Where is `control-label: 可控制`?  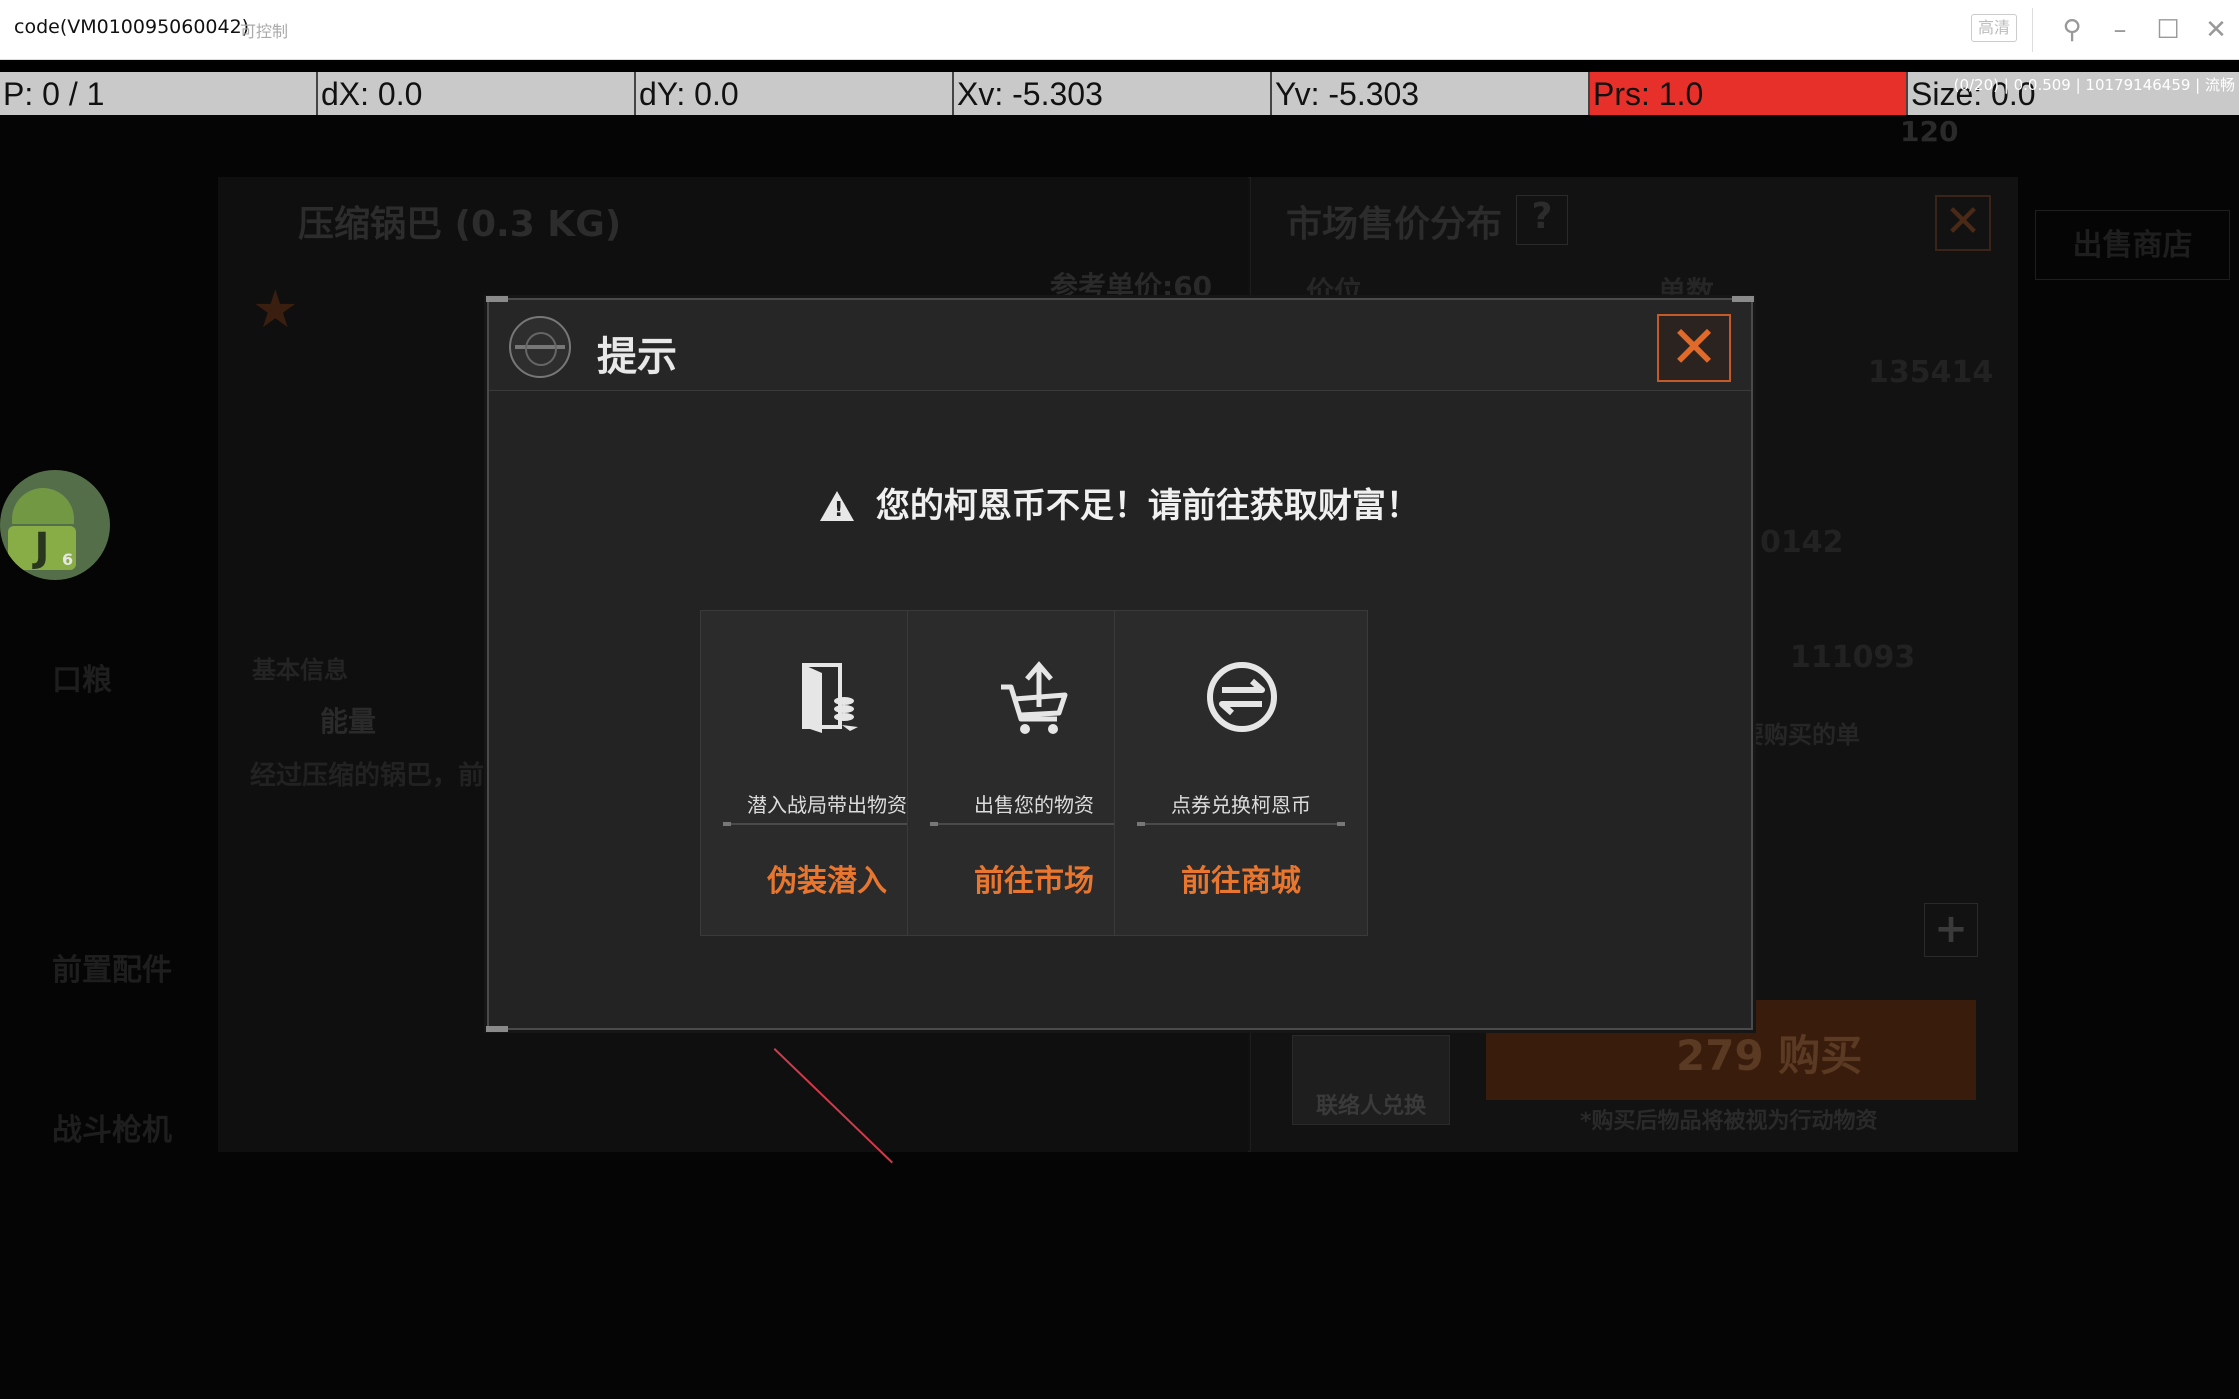
control-label: 可控制 is located at coordinates (264, 30).